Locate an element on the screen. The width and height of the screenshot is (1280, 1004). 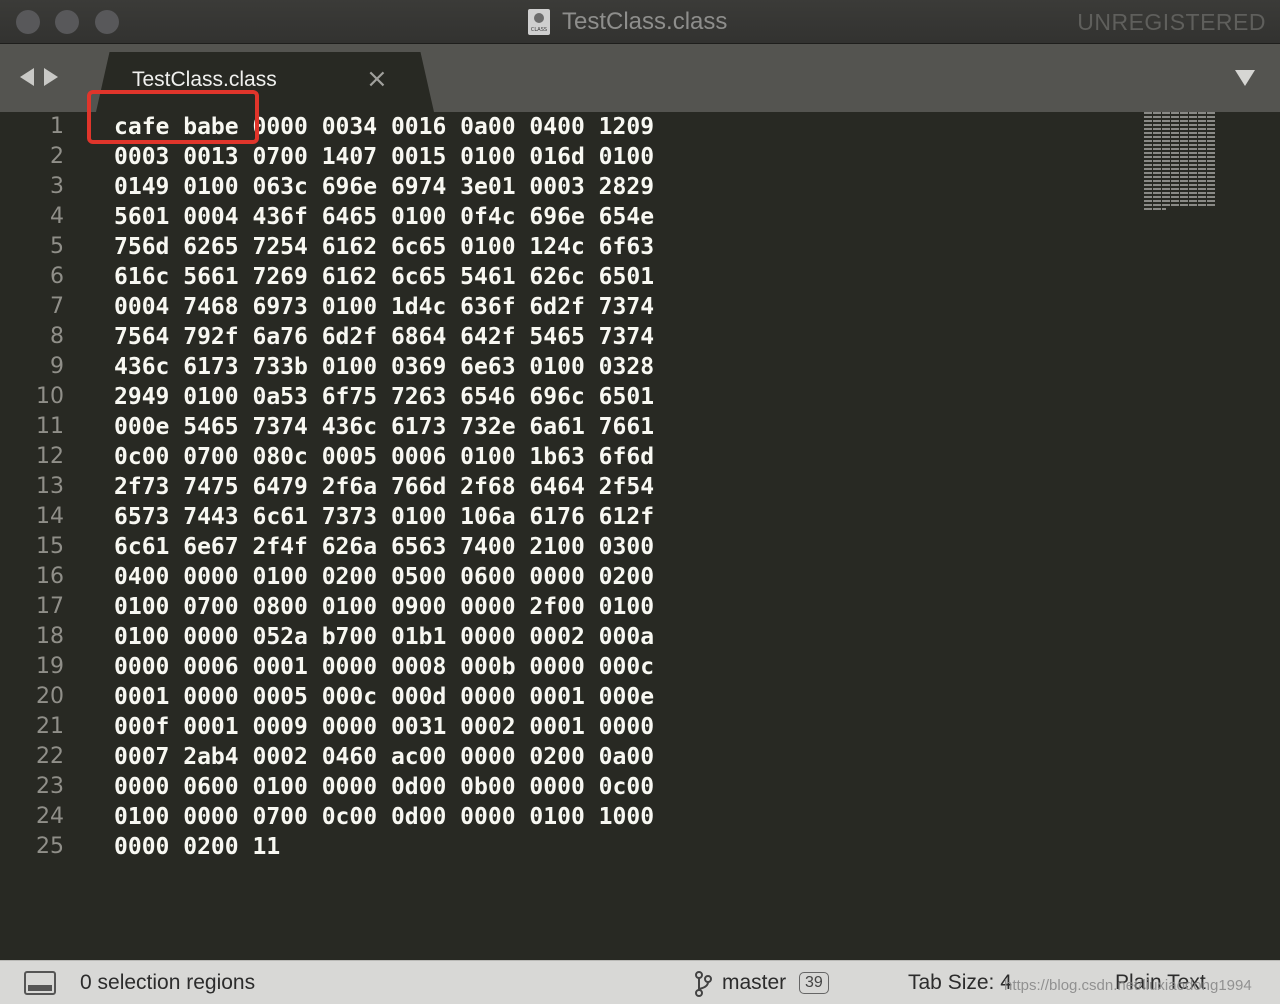
line-number: 3 is located at coordinates (57, 186).